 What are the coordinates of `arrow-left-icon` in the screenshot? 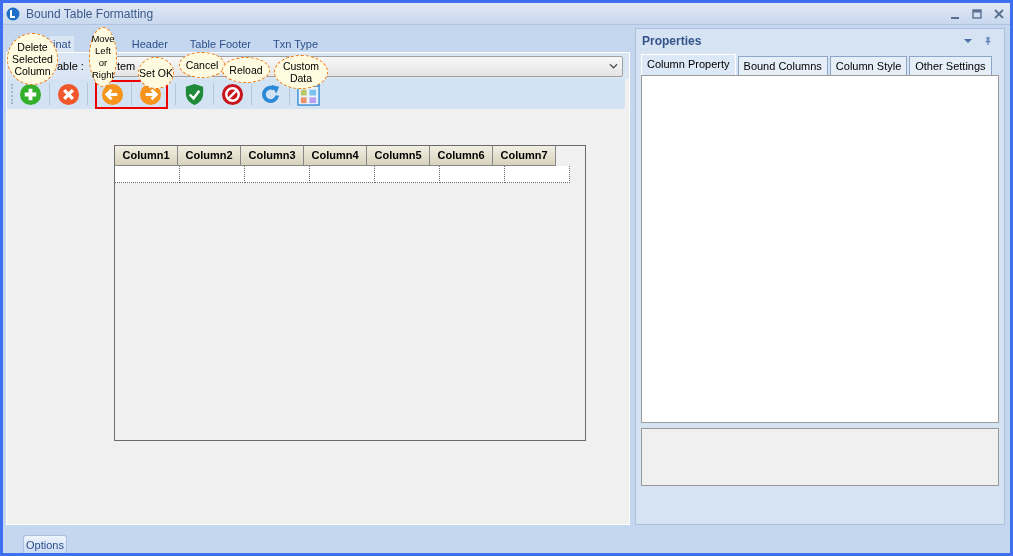 It's located at (112, 94).